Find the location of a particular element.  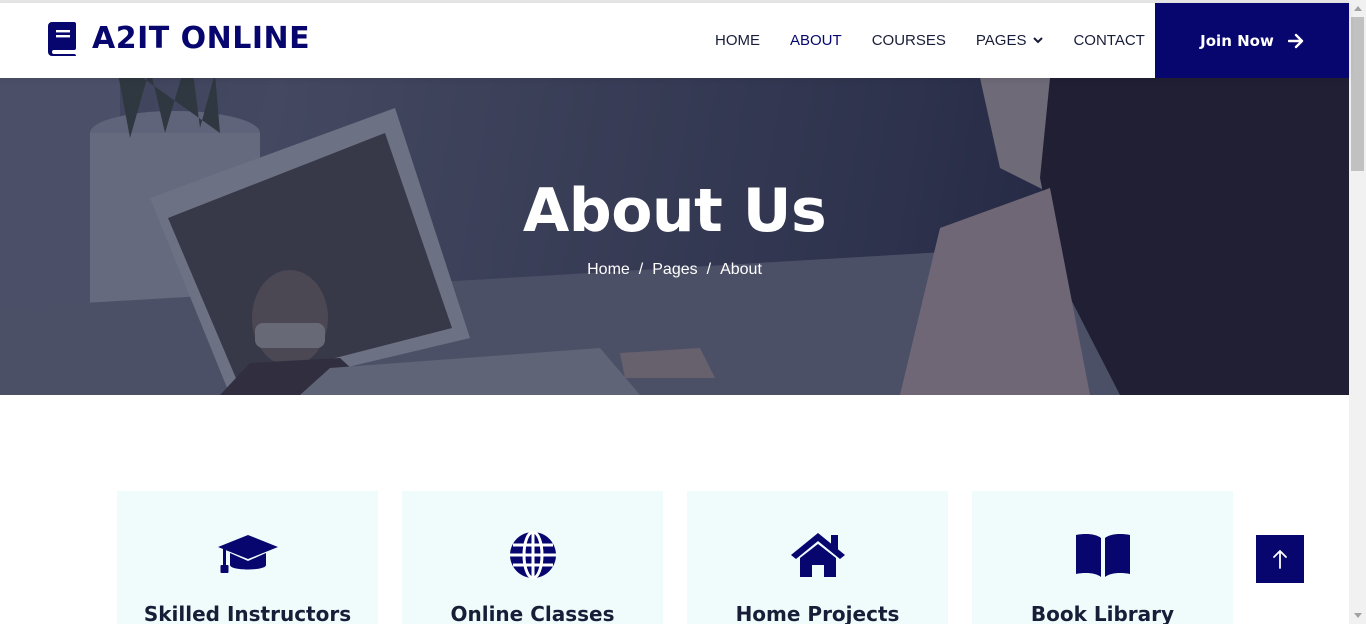

caret-down-icon is located at coordinates (1357, 615).